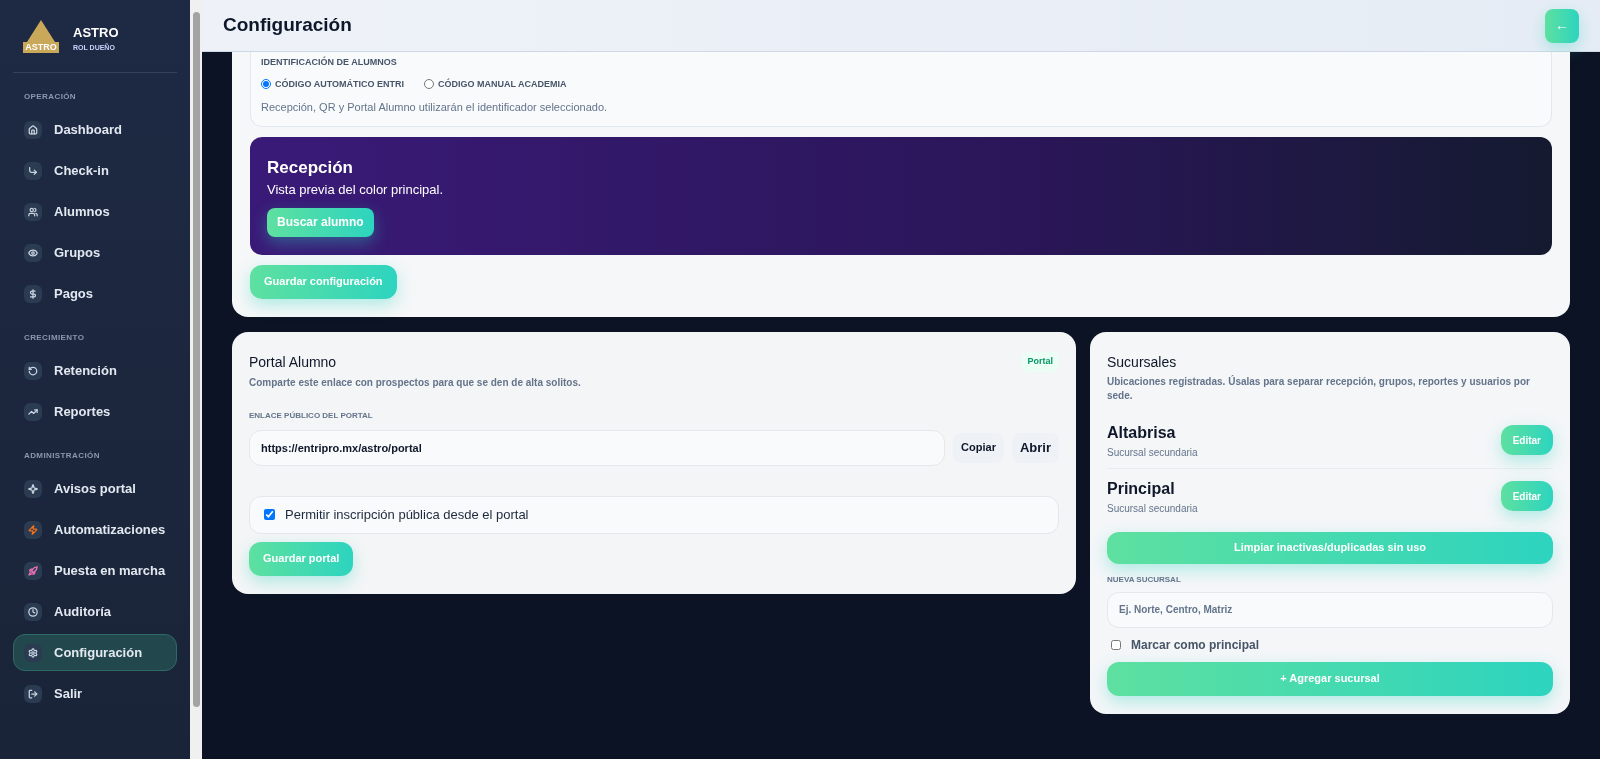  I want to click on card-title: Sucursales, so click(1142, 362).